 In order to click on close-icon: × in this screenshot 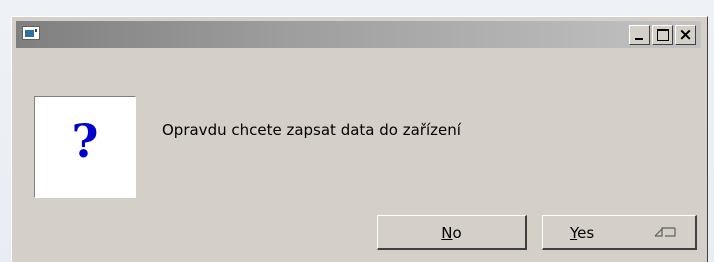, I will do `click(685, 35)`.